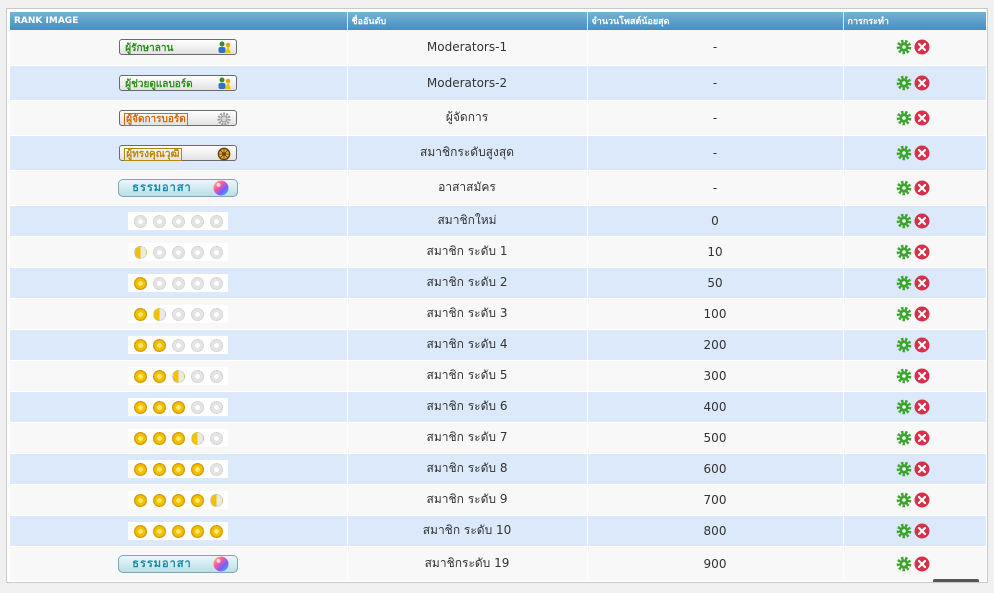 The image size is (994, 593). What do you see at coordinates (159, 84) in the screenshot?
I see `rank-badge-text: ผู้ช่วยดูแลบอร์ด` at bounding box center [159, 84].